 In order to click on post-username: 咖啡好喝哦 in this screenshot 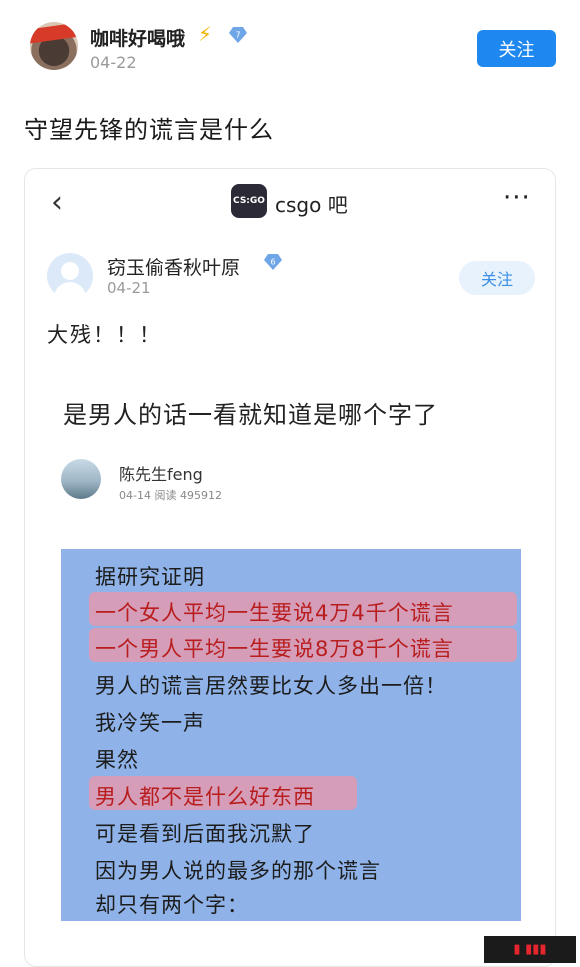, I will do `click(137, 37)`.